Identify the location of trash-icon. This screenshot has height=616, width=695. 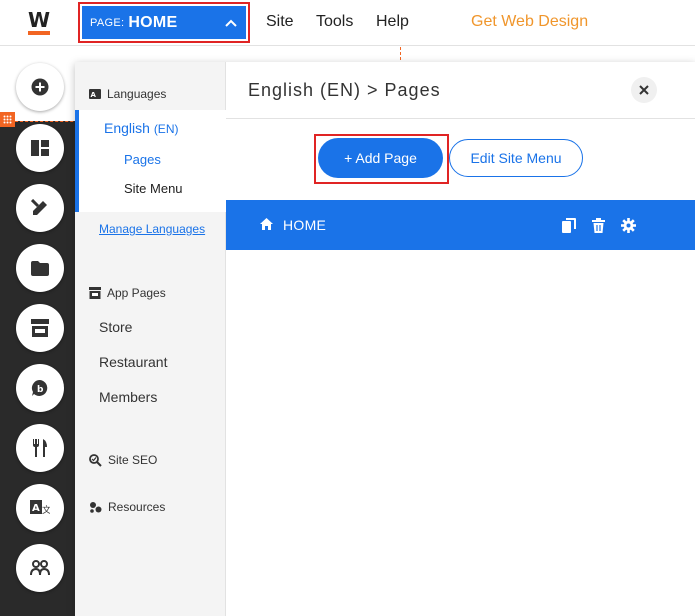
(598, 225).